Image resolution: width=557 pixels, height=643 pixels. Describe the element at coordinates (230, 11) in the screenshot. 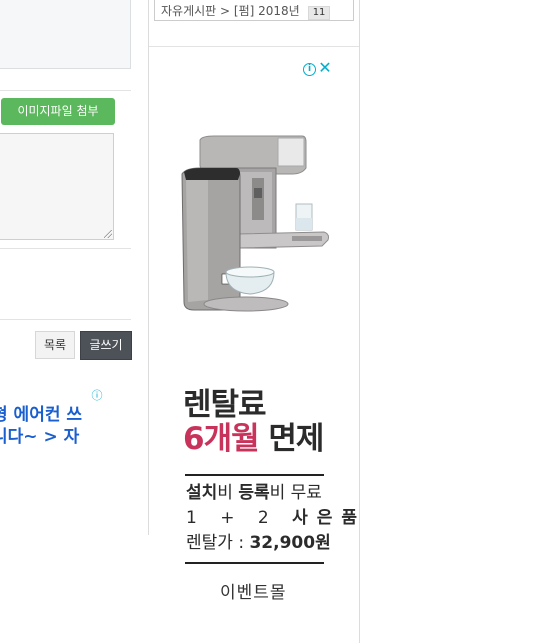

I see `hot-post-title: 자유게시판 > [펌] 2018년` at that location.